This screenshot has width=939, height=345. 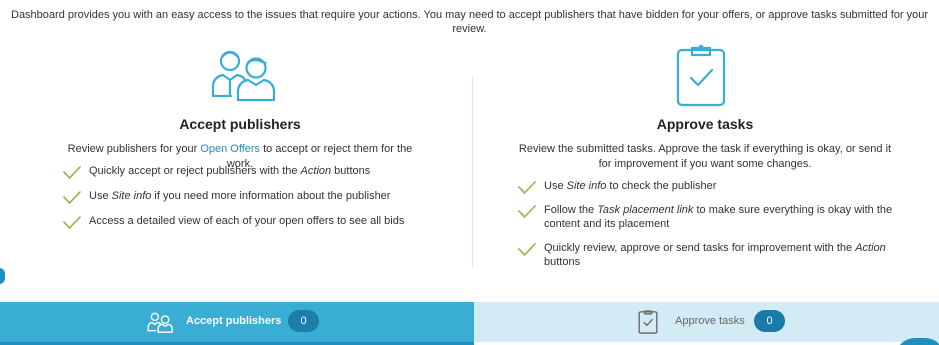 I want to click on tab-approve-tasks: Approve tasks 0, so click(x=706, y=322).